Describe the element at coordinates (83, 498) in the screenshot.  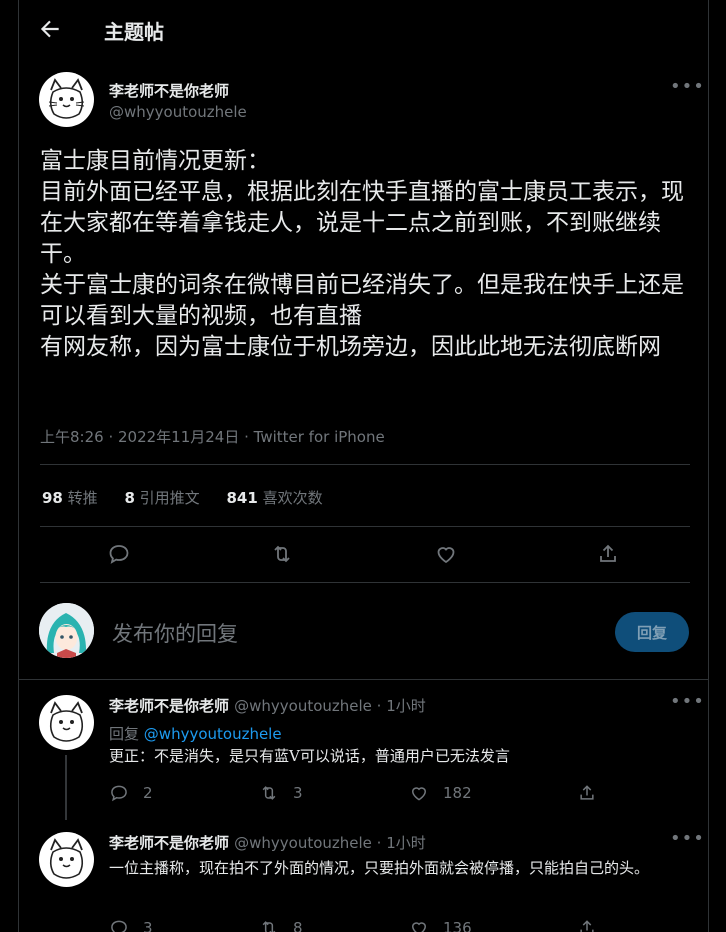
I see `retweet-label: 转推` at that location.